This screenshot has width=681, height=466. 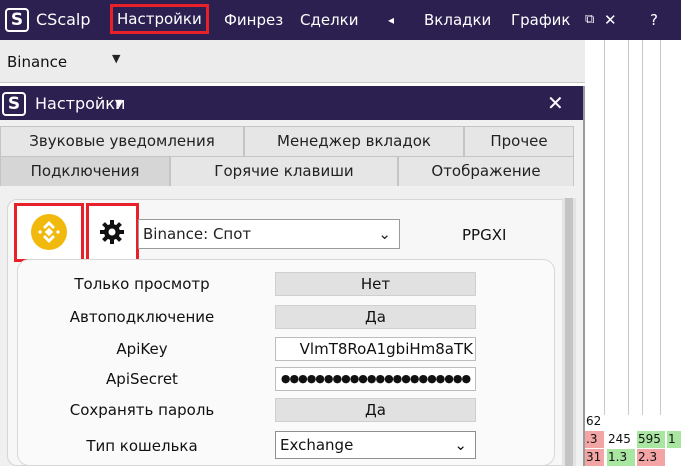 What do you see at coordinates (317, 445) in the screenshot?
I see `wallet-type-value: Exchange` at bounding box center [317, 445].